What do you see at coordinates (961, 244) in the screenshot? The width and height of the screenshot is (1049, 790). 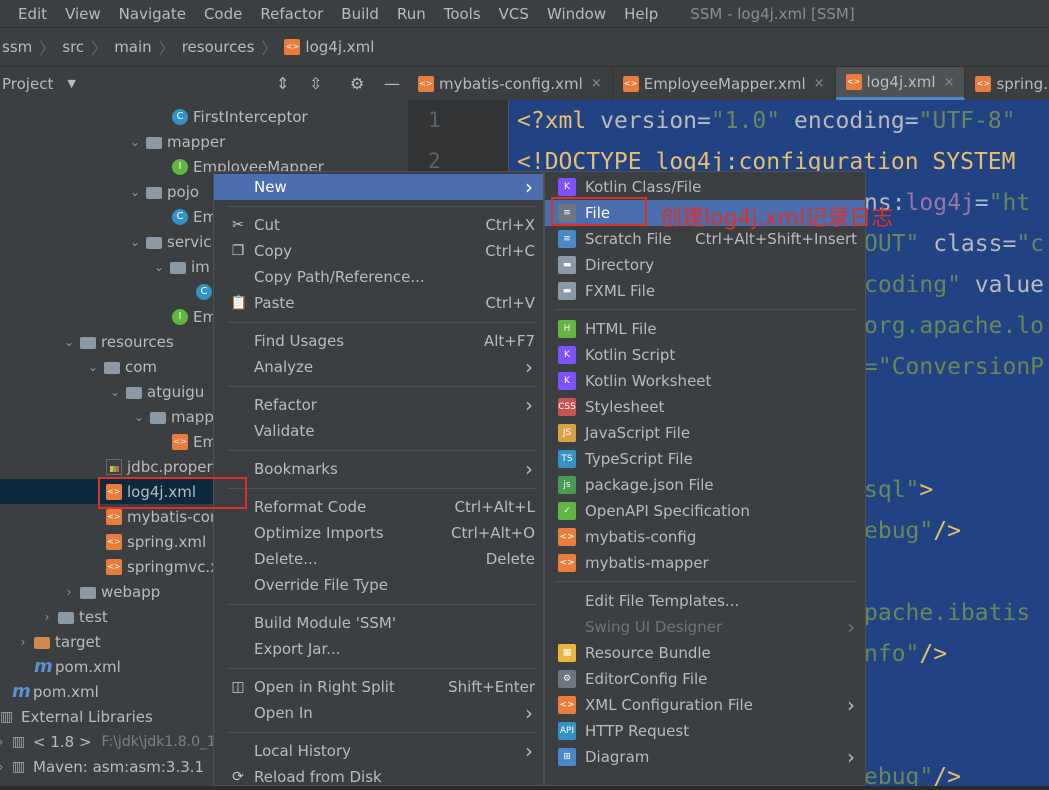 I see `code-token: class` at bounding box center [961, 244].